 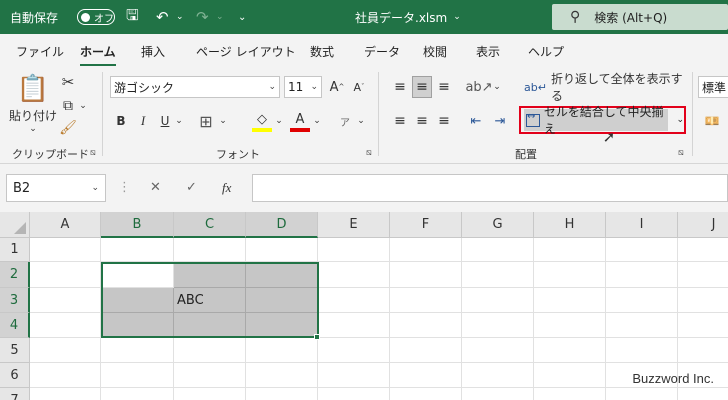 I want to click on cell-b2, so click(x=137, y=275).